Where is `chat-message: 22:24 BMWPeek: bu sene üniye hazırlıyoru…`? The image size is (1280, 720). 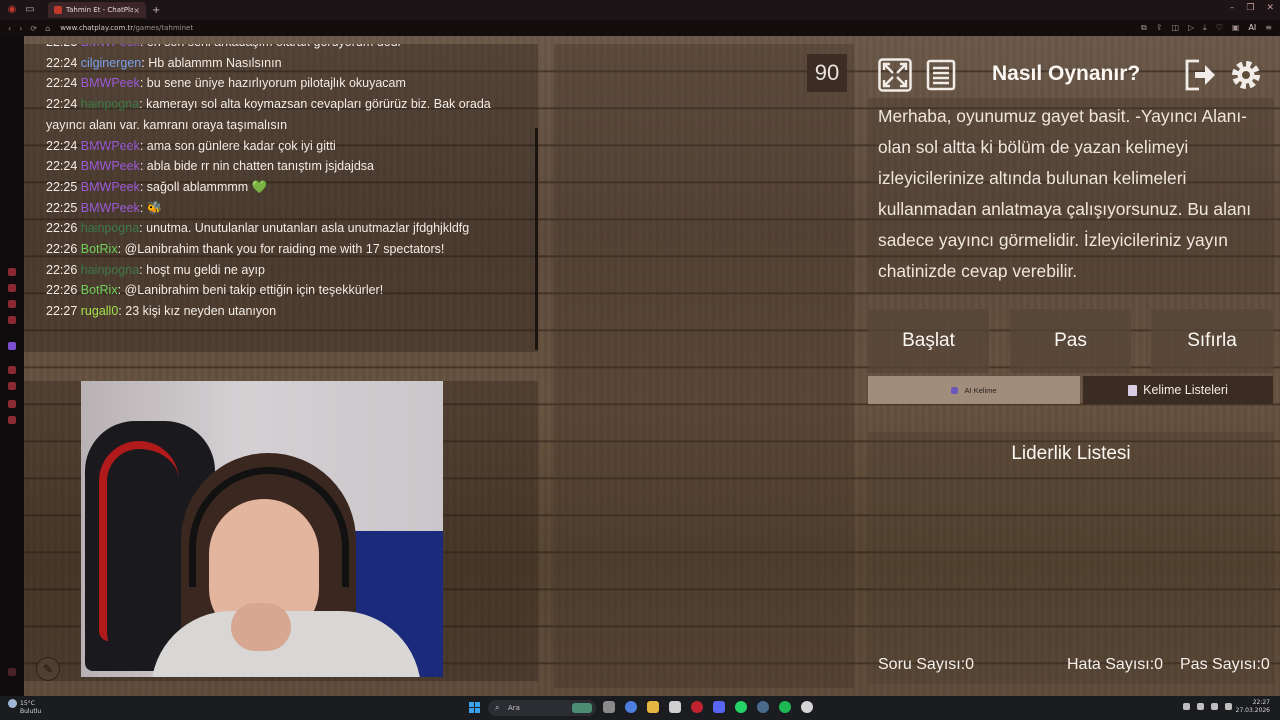
chat-message: 22:24 BMWPeek: bu sene üniye hazırlıyoru… is located at coordinates (282, 83).